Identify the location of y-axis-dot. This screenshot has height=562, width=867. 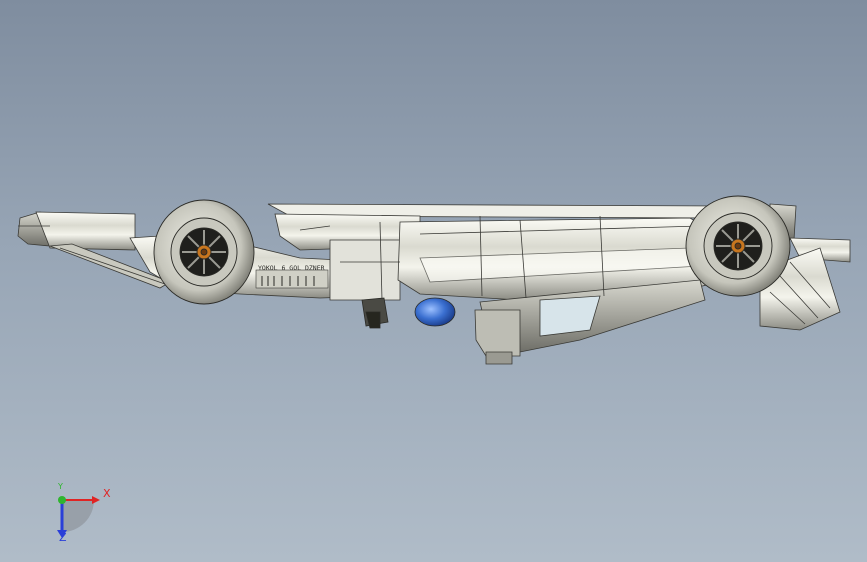
(62, 500).